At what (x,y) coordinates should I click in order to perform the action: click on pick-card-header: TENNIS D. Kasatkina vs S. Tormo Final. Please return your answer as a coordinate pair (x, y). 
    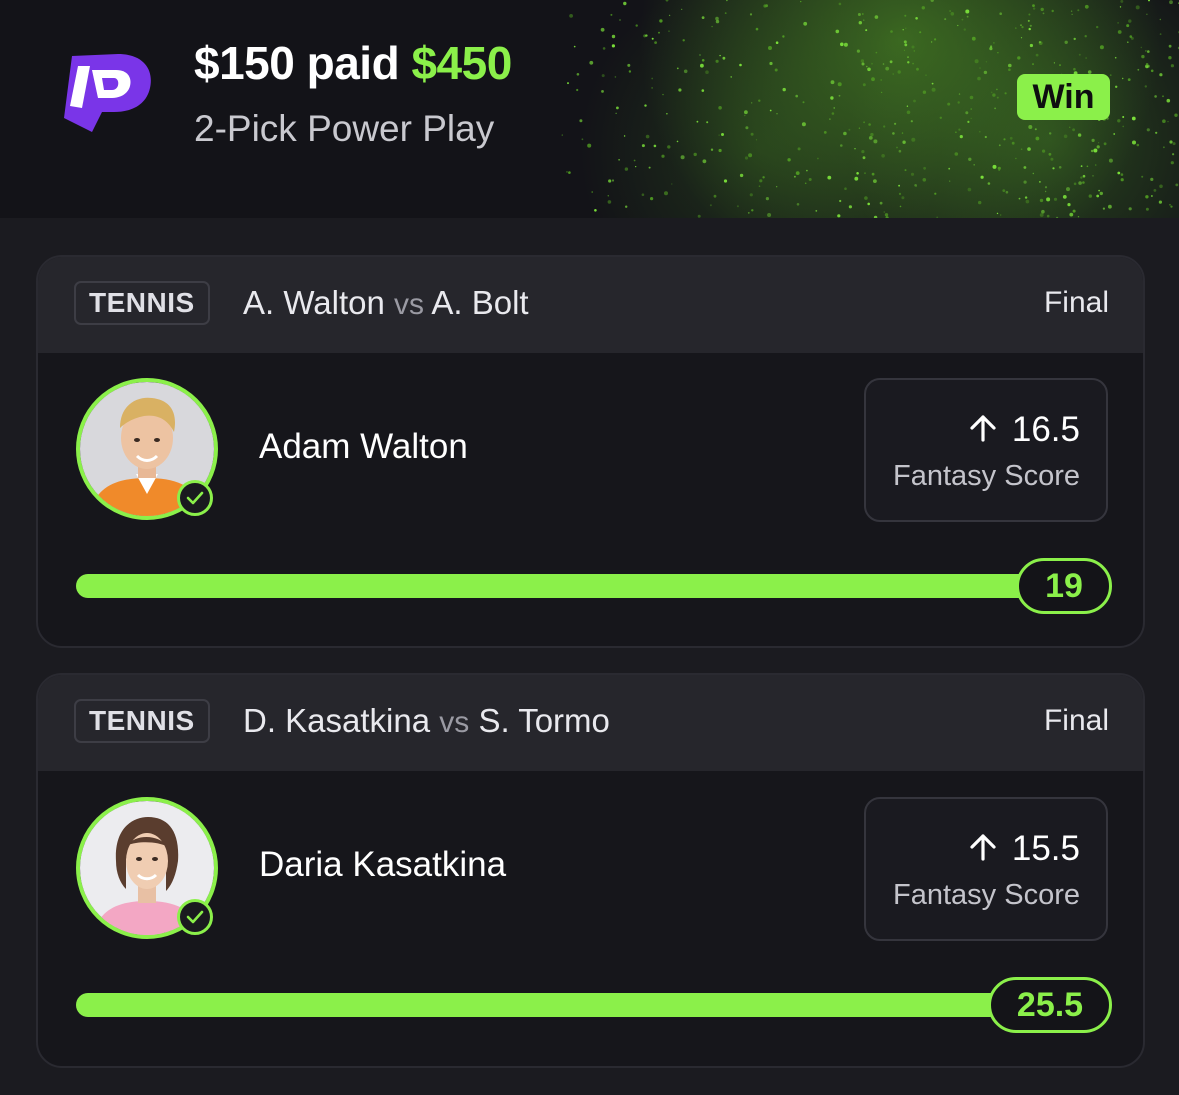
    Looking at the image, I should click on (590, 723).